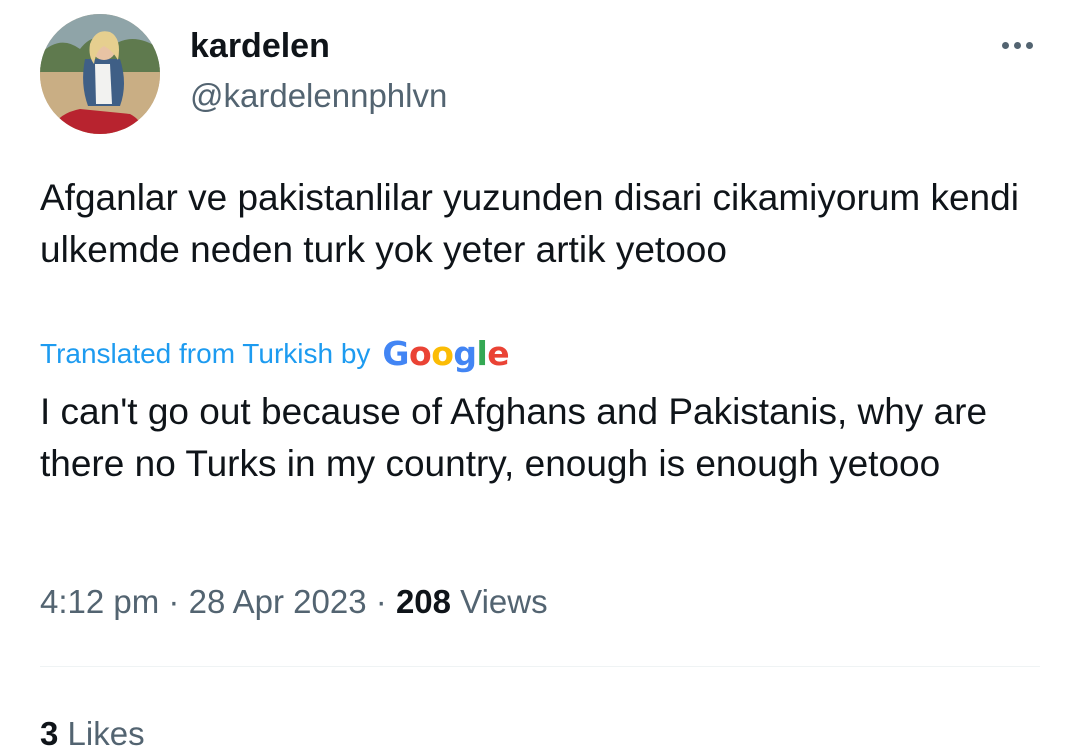 This screenshot has width=1079, height=756. Describe the element at coordinates (423, 601) in the screenshot. I see `views-count: 208` at that location.